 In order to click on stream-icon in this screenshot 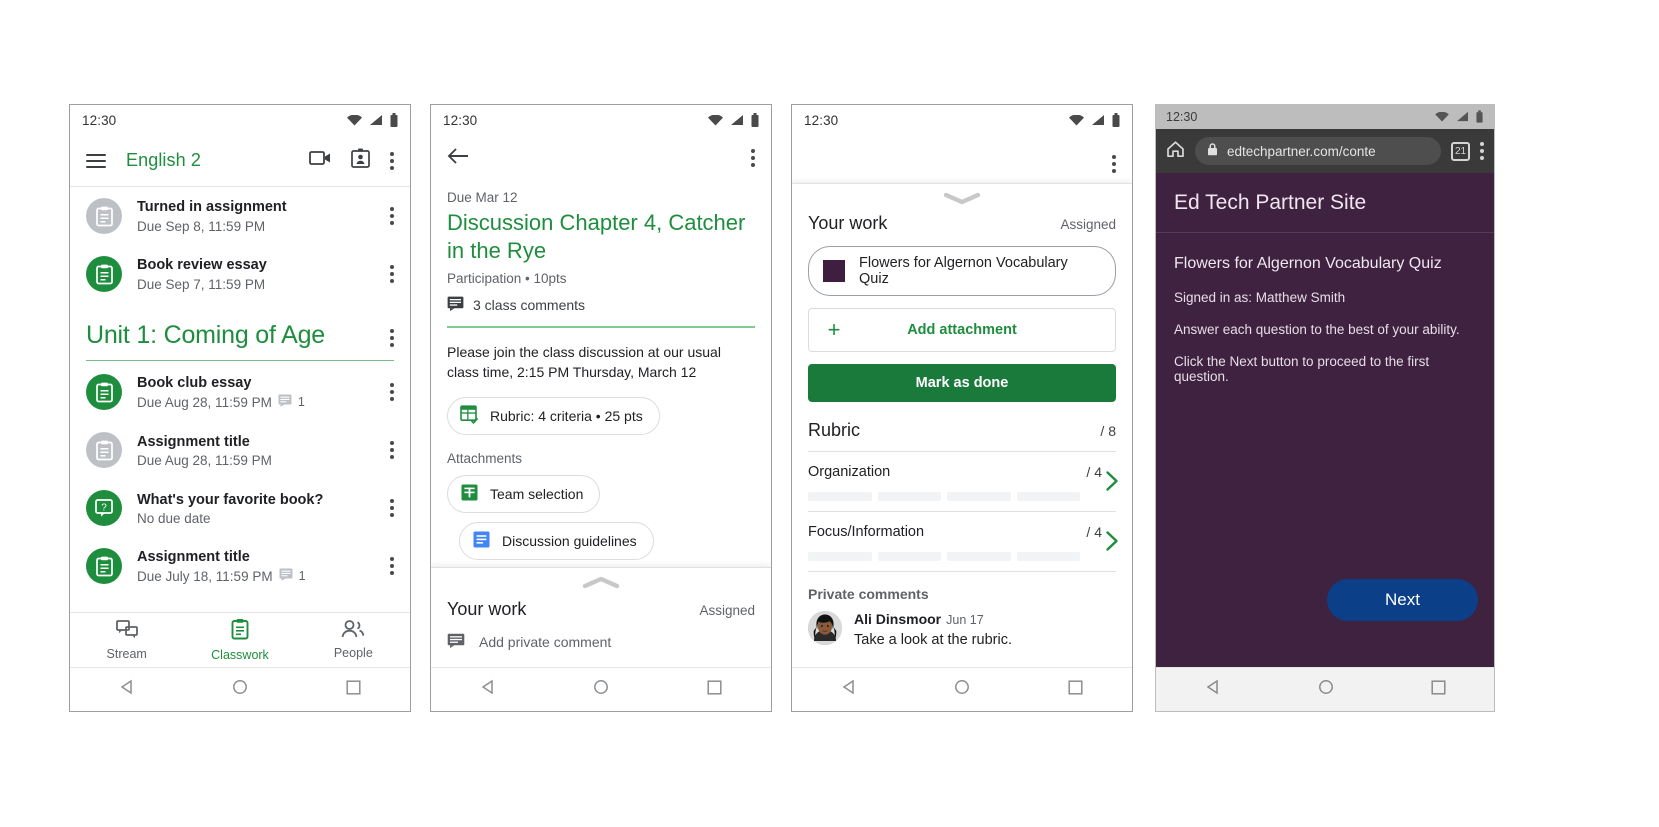, I will do `click(126, 631)`.